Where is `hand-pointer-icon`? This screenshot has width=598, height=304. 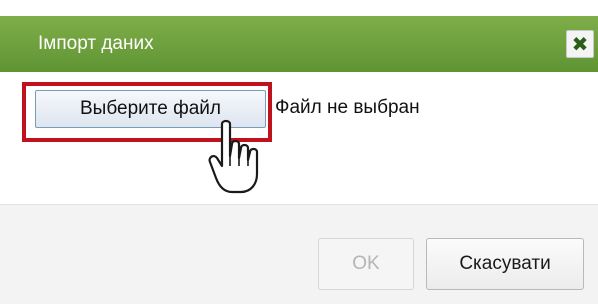 hand-pointer-icon is located at coordinates (233, 156).